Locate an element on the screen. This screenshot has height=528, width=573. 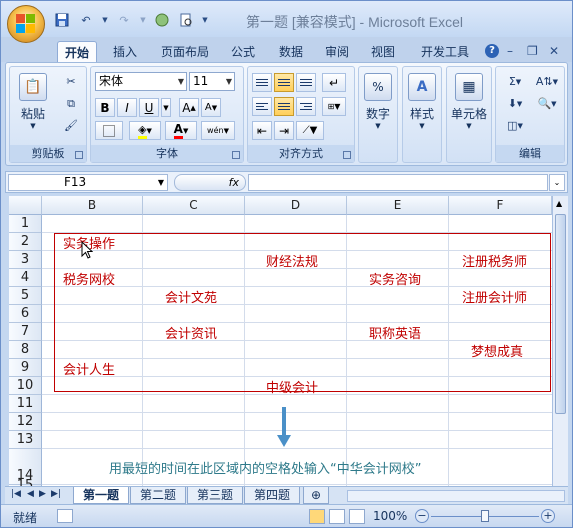
print-preview-icon is located at coordinates (186, 20).